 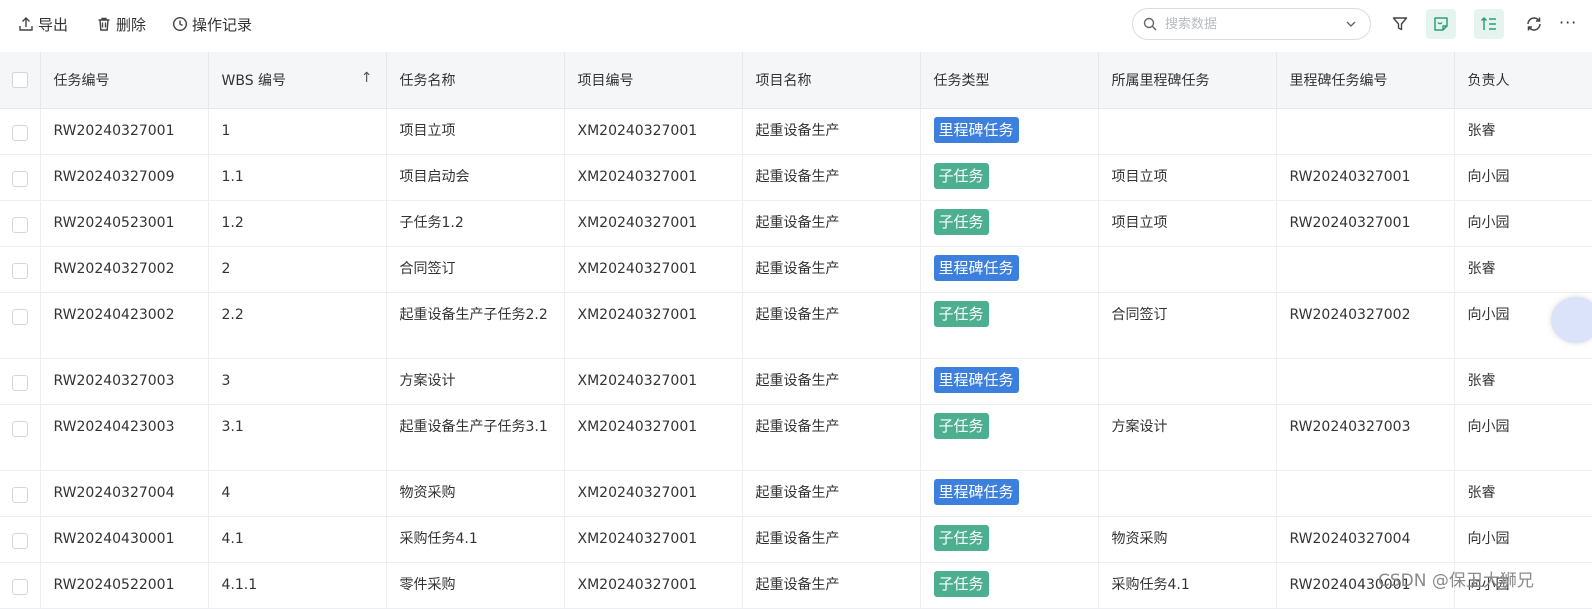 What do you see at coordinates (1523, 269) in the screenshot?
I see `cell-owner: 张睿` at bounding box center [1523, 269].